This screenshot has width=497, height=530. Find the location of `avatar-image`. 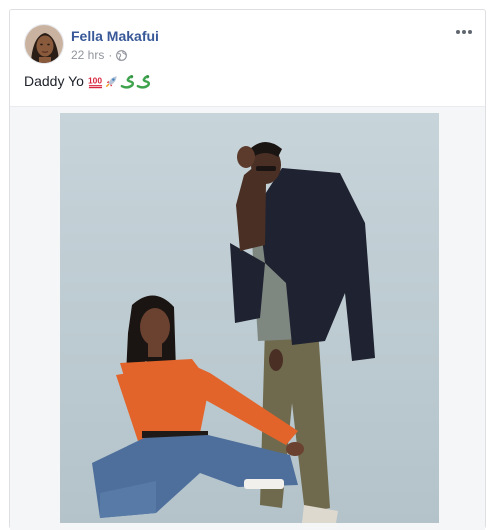

avatar-image is located at coordinates (44, 44).